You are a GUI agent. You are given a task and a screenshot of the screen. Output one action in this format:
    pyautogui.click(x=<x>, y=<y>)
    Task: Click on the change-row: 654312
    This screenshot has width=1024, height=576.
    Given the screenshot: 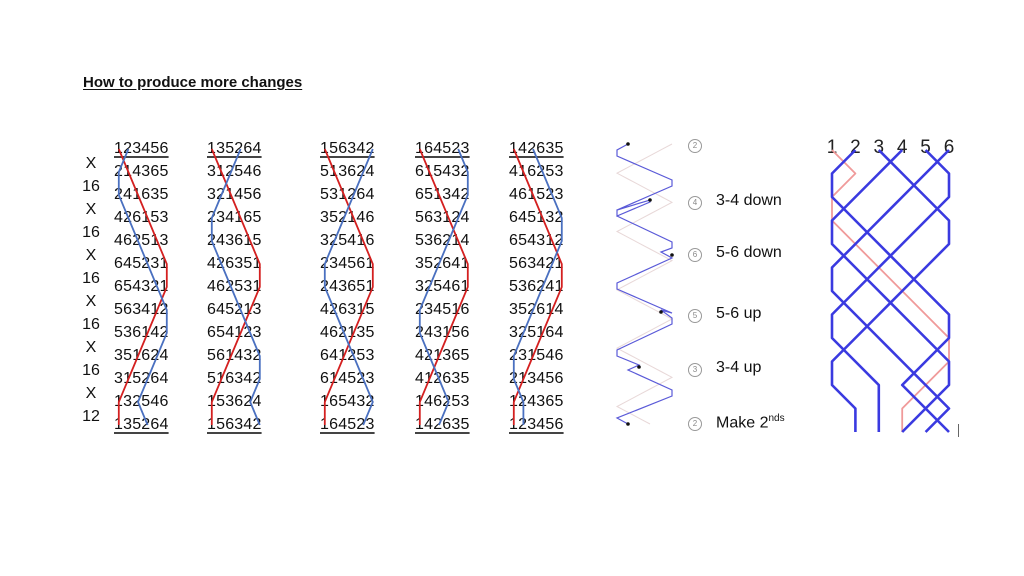 What is the action you would take?
    pyautogui.click(x=536, y=240)
    